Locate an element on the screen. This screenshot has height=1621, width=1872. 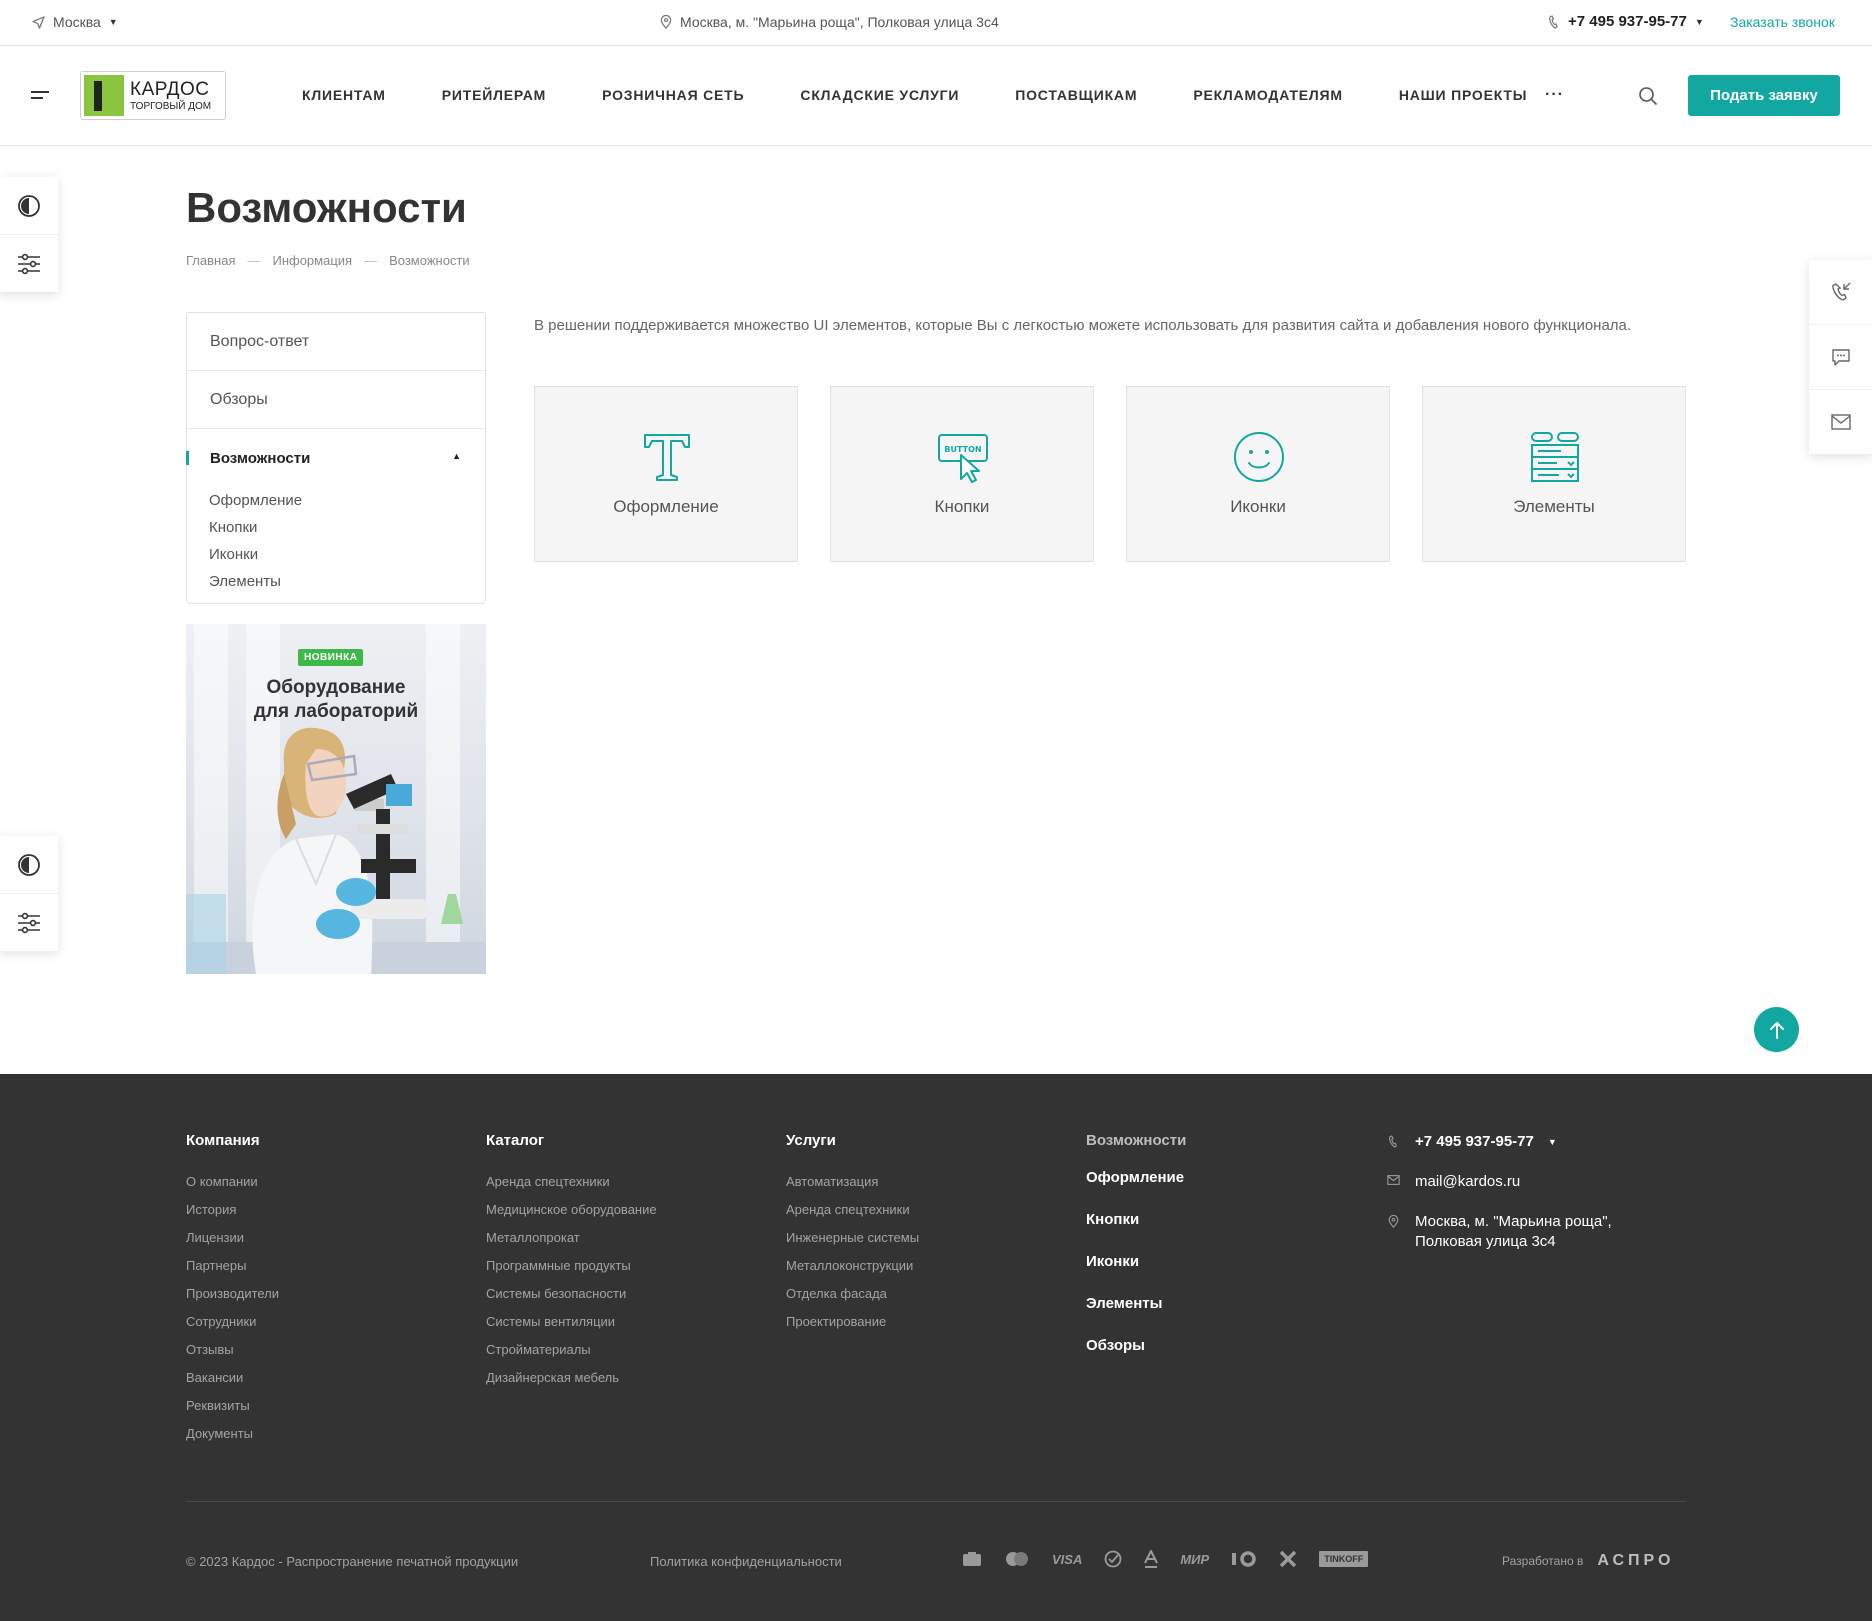
footer-link: Системы безопасности is located at coordinates (571, 1294).